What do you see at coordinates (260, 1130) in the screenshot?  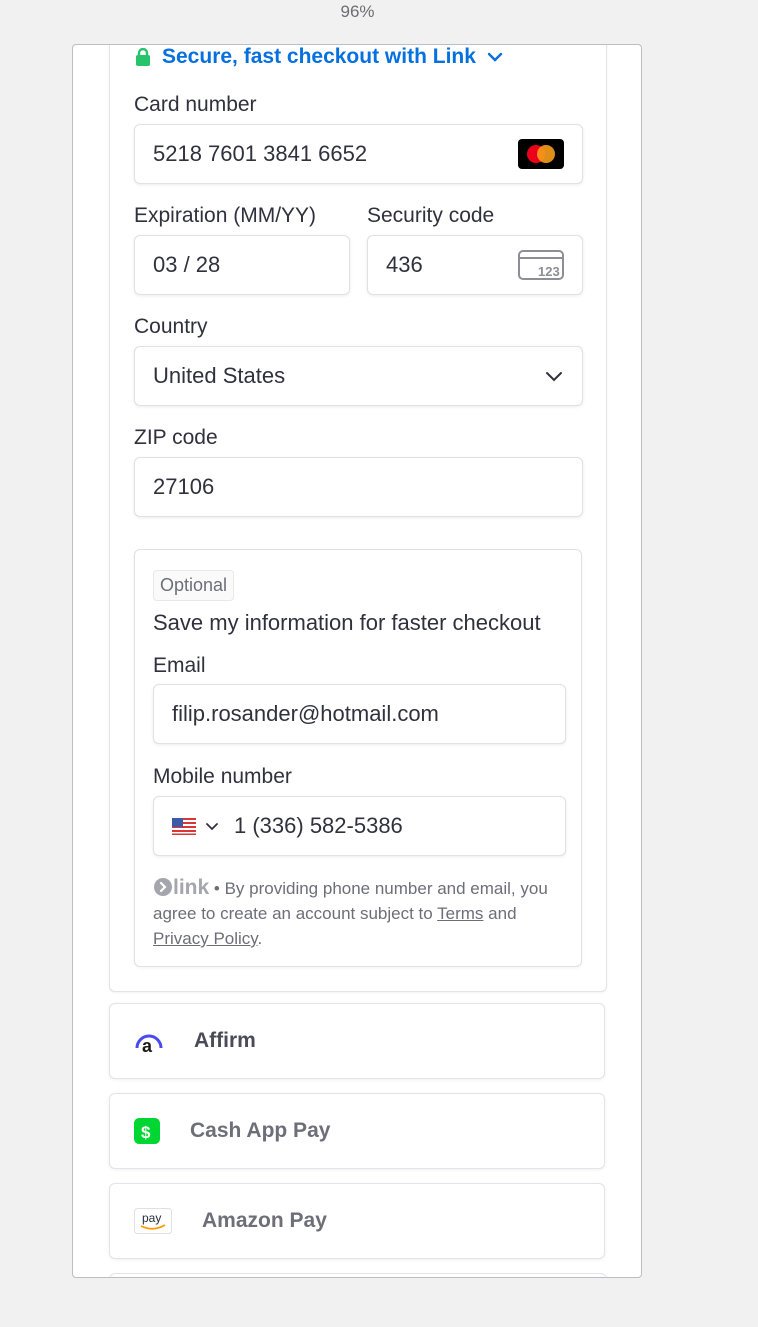 I see `payment-method-name: Cash App Pay` at bounding box center [260, 1130].